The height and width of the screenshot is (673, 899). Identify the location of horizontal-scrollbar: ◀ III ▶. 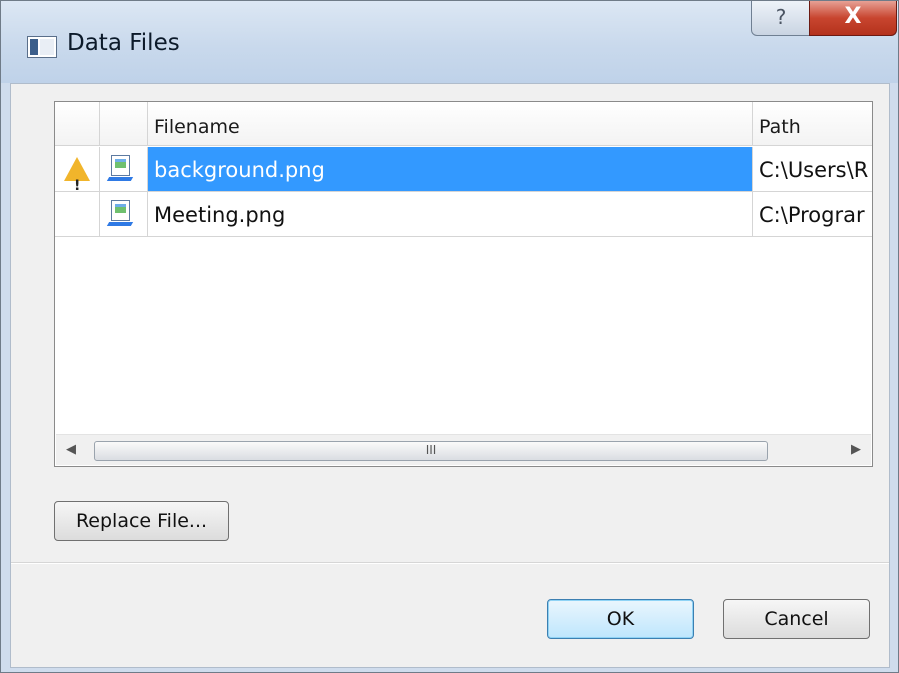
(463, 449).